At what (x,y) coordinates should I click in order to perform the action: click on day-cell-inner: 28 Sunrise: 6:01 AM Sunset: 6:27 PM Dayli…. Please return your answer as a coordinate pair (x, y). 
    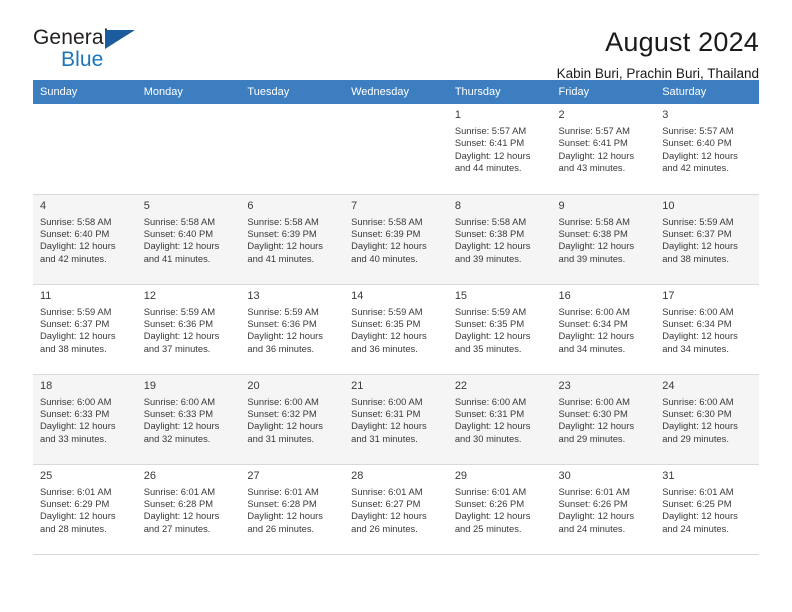
    Looking at the image, I should click on (396, 500).